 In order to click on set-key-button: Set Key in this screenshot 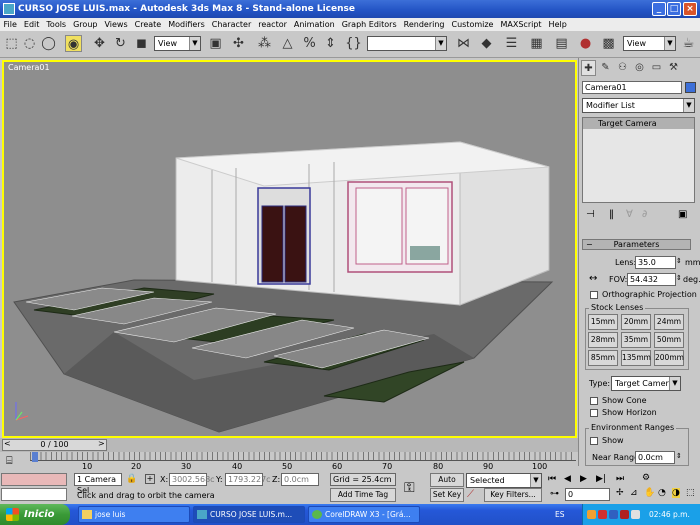, I will do `click(447, 495)`.